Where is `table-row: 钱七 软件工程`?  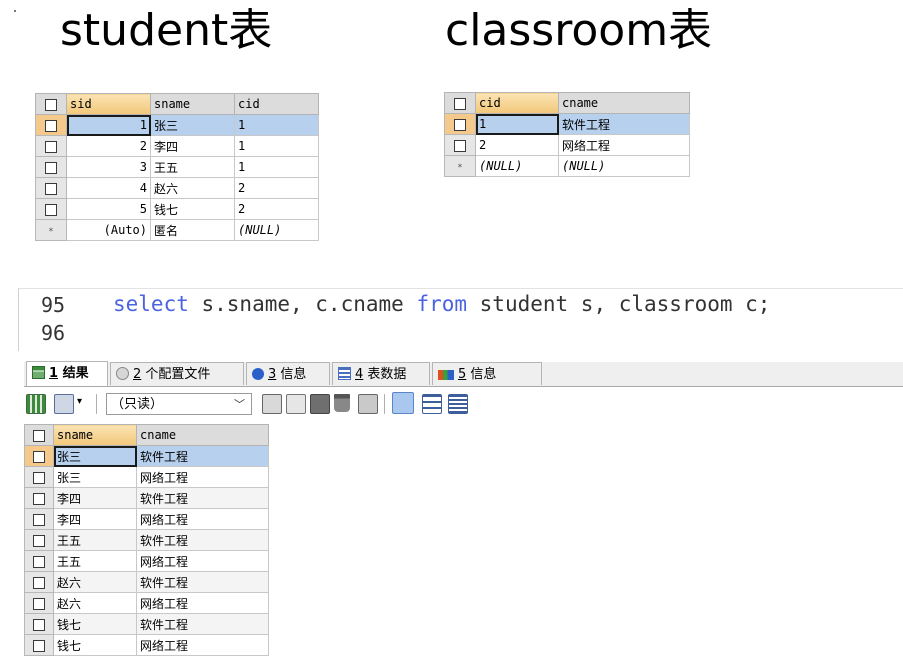 table-row: 钱七 软件工程 is located at coordinates (146, 624).